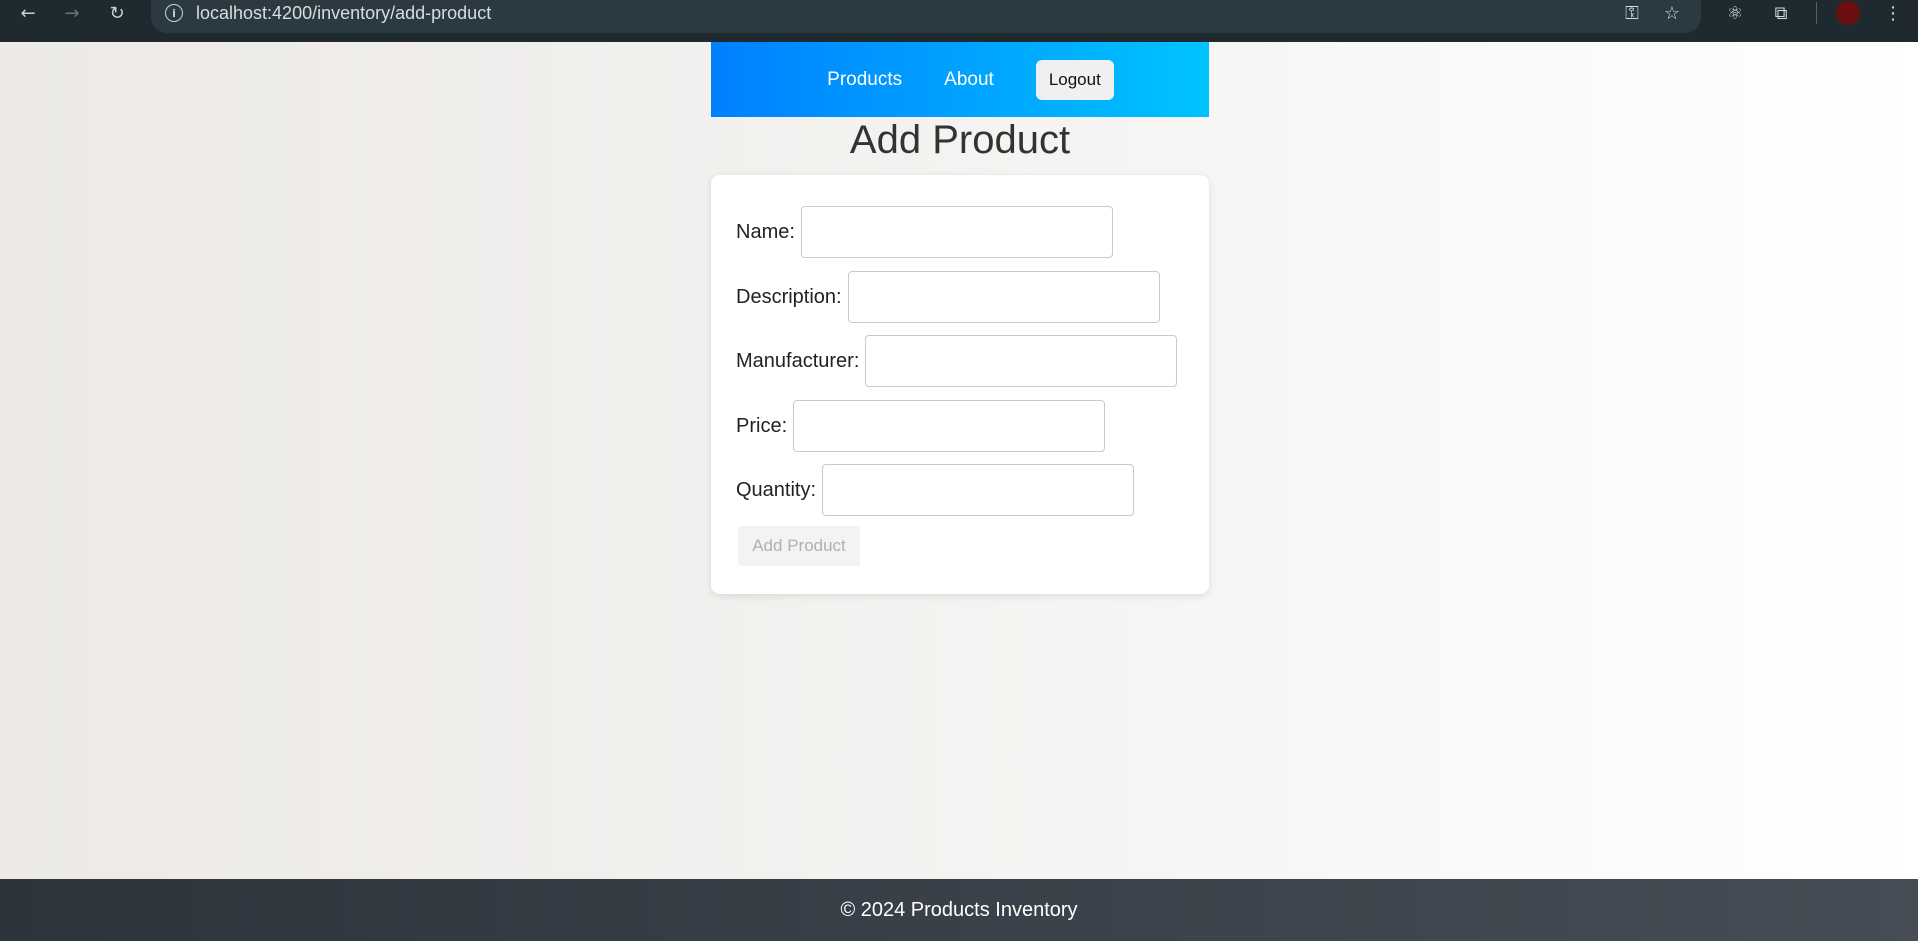 The height and width of the screenshot is (941, 1918). What do you see at coordinates (765, 231) in the screenshot?
I see `name-label: Name:` at bounding box center [765, 231].